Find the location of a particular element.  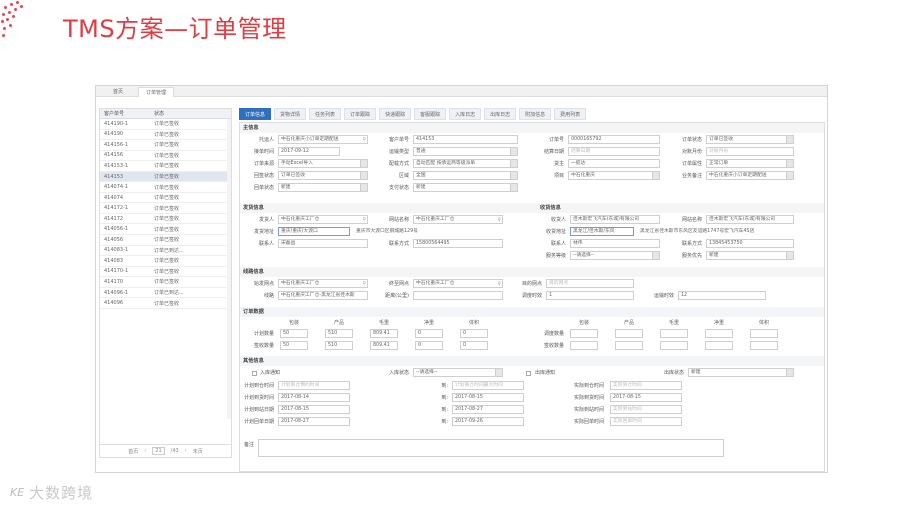

tab-home: 首页 is located at coordinates (118, 92).